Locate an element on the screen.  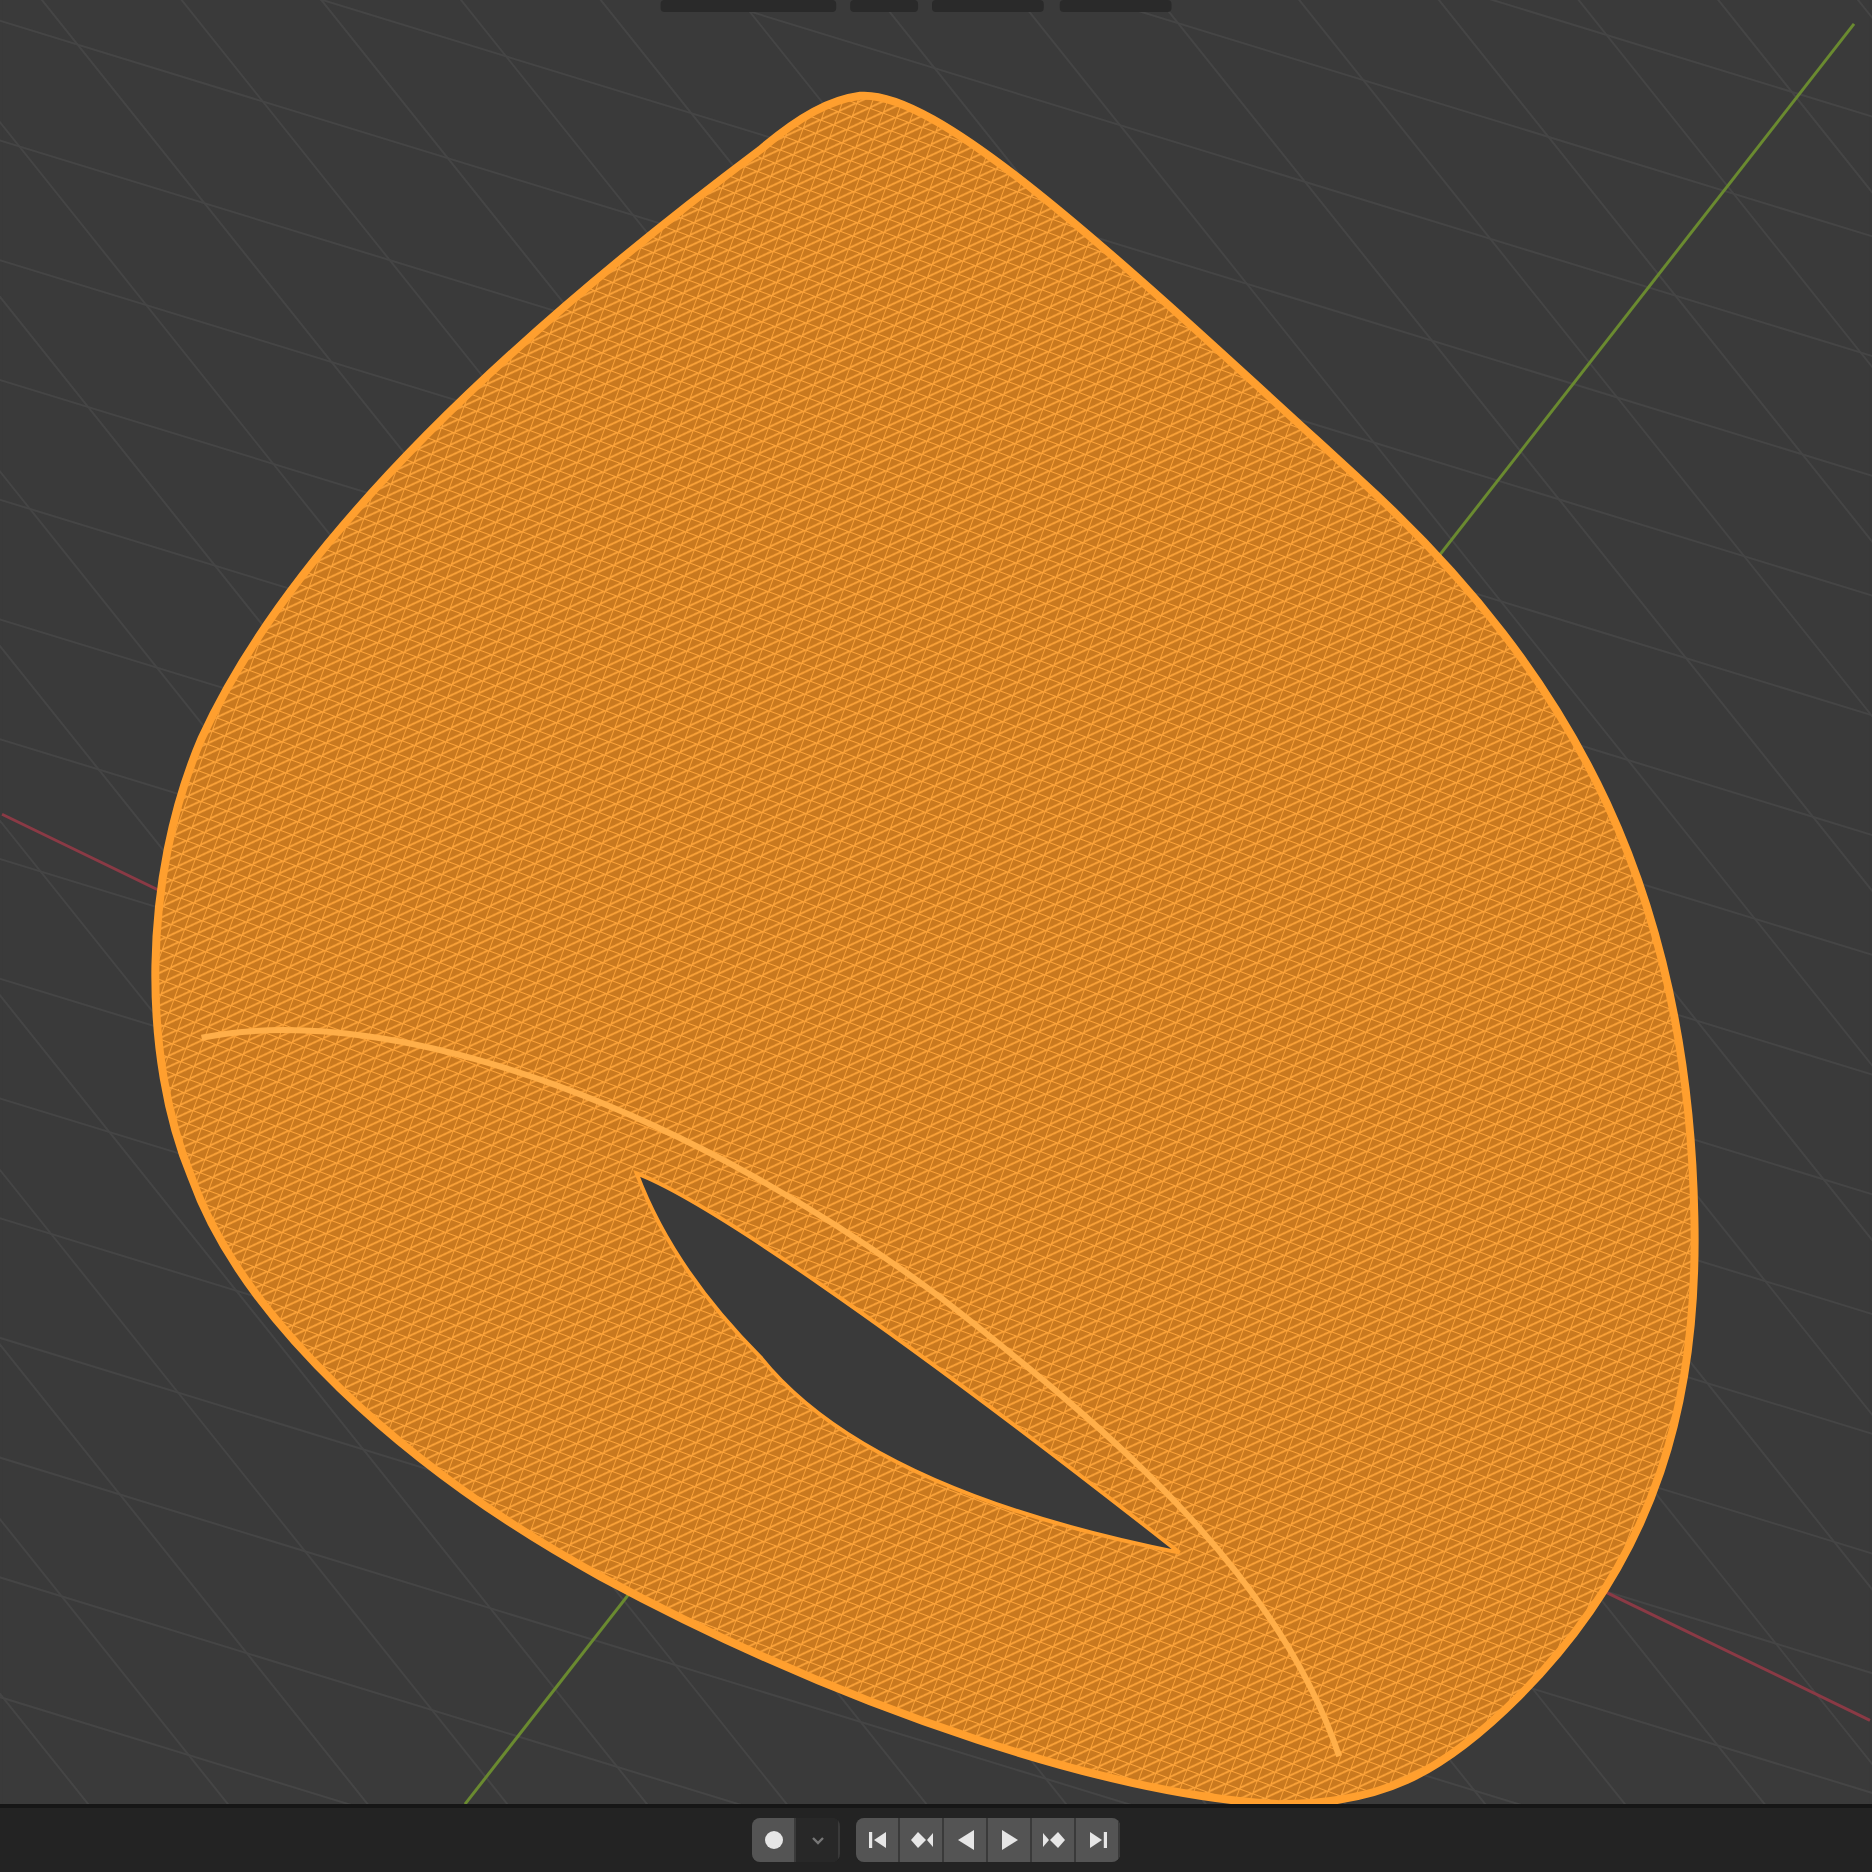
skip-back-icon is located at coordinates (877, 1840).